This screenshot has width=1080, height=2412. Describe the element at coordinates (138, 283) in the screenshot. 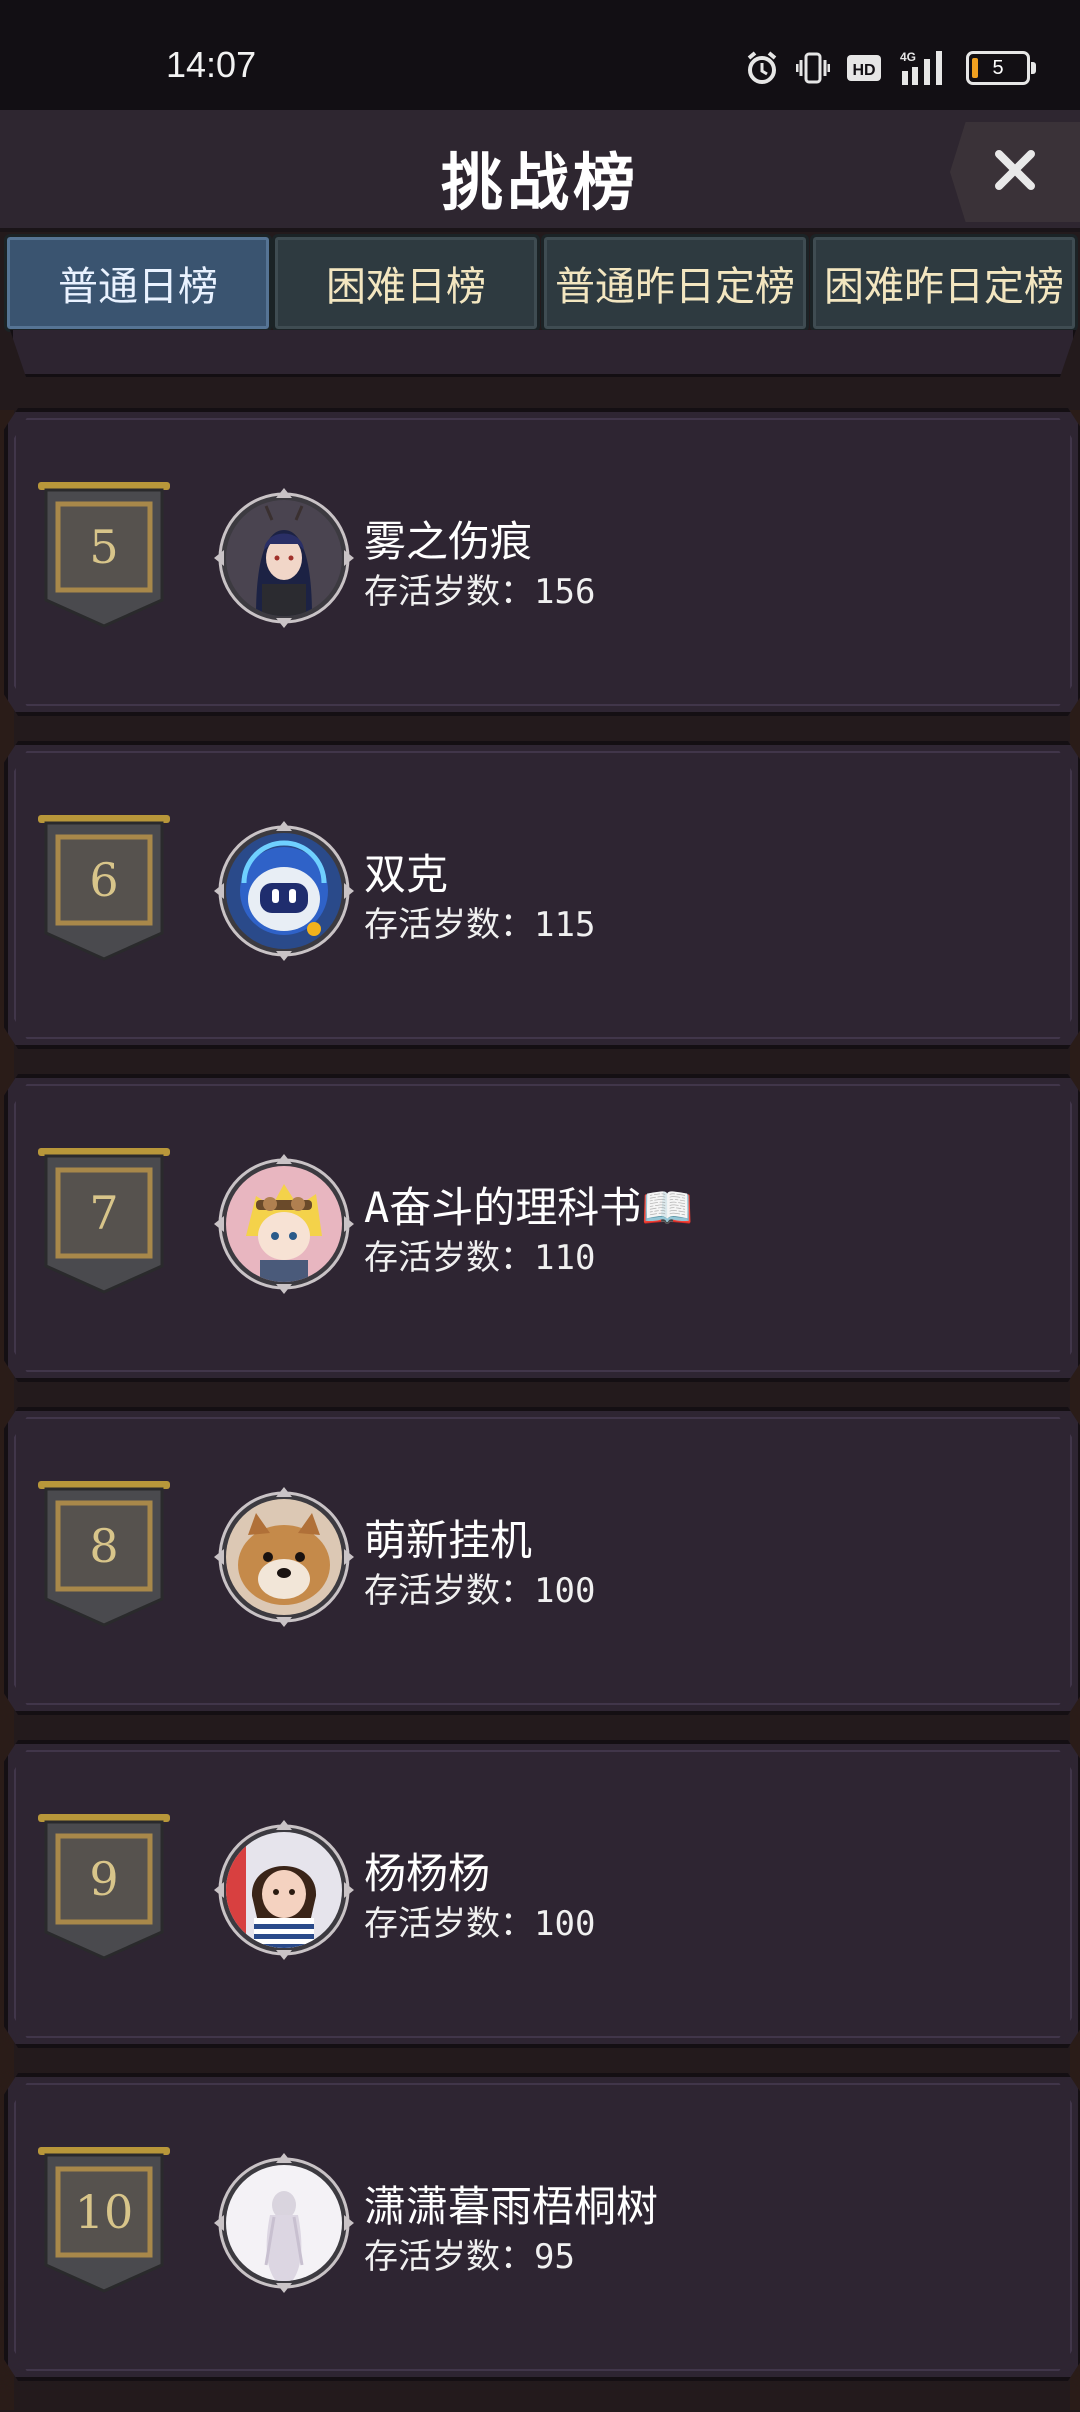

I see `tab-normal-daily: 普通日榜` at that location.